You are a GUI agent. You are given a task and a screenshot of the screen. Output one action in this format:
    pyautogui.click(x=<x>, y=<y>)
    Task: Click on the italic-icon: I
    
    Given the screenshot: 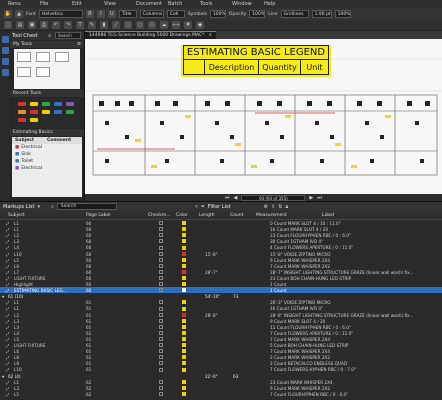 What is the action you would take?
    pyautogui.click(x=100, y=14)
    